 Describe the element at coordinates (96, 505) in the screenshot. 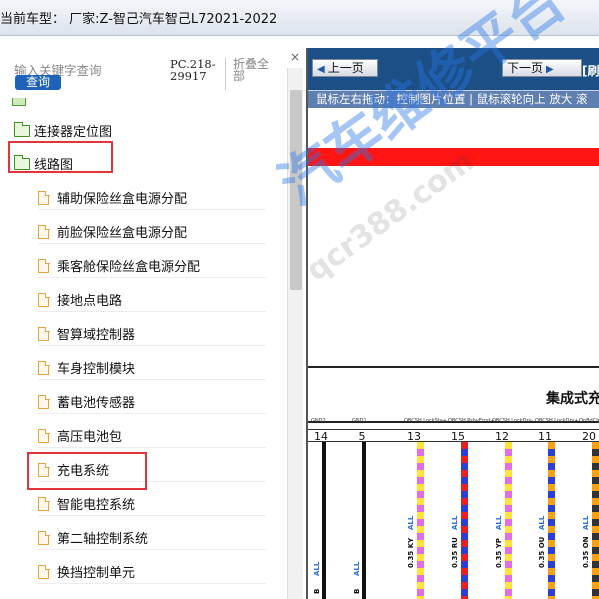

I see `tree-item-label: 智能电控系统` at that location.